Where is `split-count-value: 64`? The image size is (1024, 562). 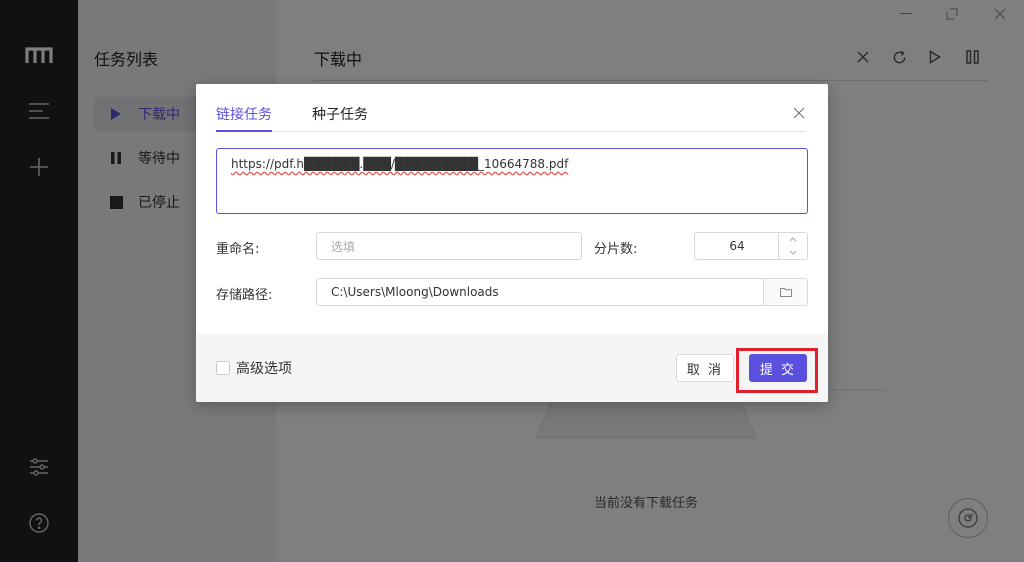
split-count-value: 64 is located at coordinates (737, 246).